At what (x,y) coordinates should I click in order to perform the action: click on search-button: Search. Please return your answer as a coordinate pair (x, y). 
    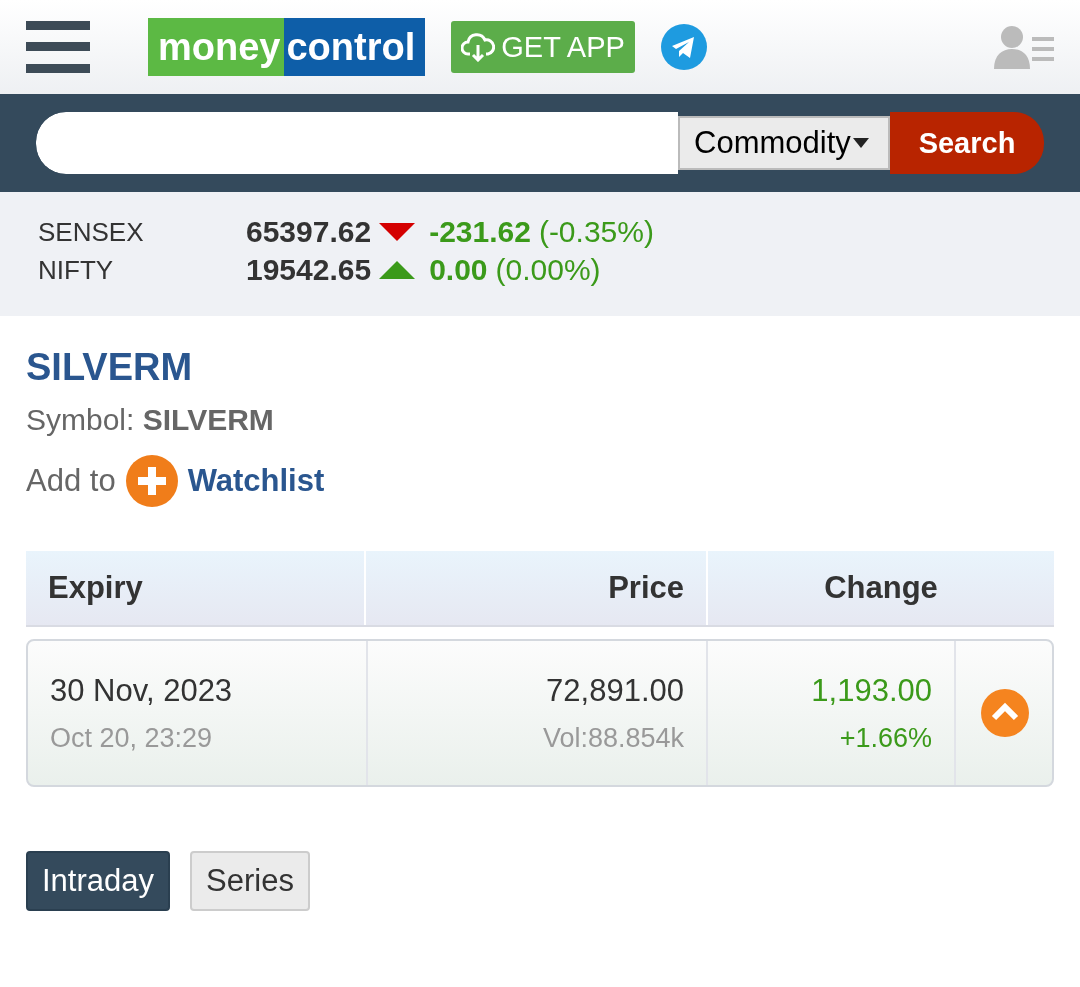
    Looking at the image, I should click on (967, 143).